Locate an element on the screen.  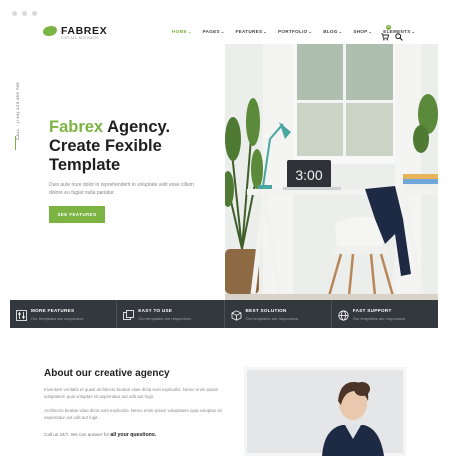
window-dots is located at coordinates (24, 13).